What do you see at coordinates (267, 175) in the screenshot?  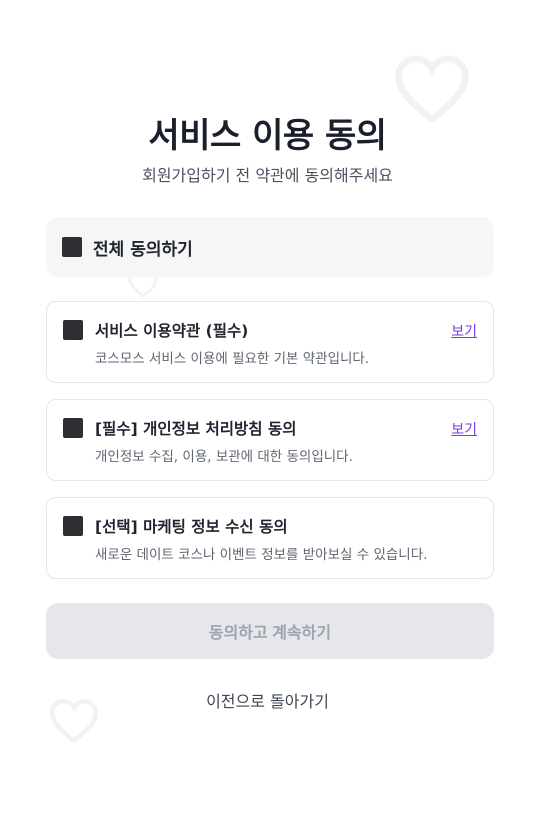 I see `page-subtitle: 회원가입하기 전 약관에 동의해주세요` at bounding box center [267, 175].